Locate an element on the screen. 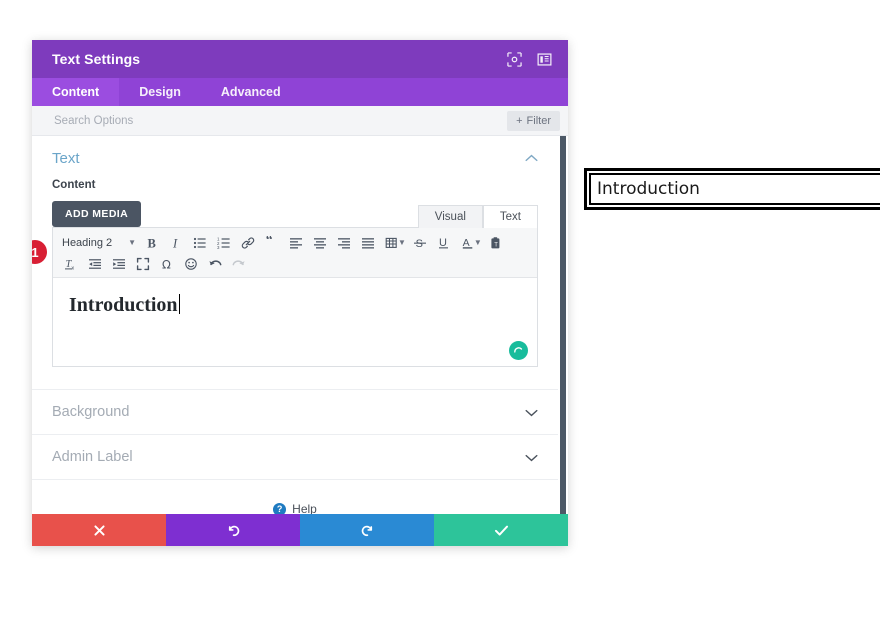 This screenshot has height=621, width=880. page-preview-heading-box: Introduction is located at coordinates (732, 189).